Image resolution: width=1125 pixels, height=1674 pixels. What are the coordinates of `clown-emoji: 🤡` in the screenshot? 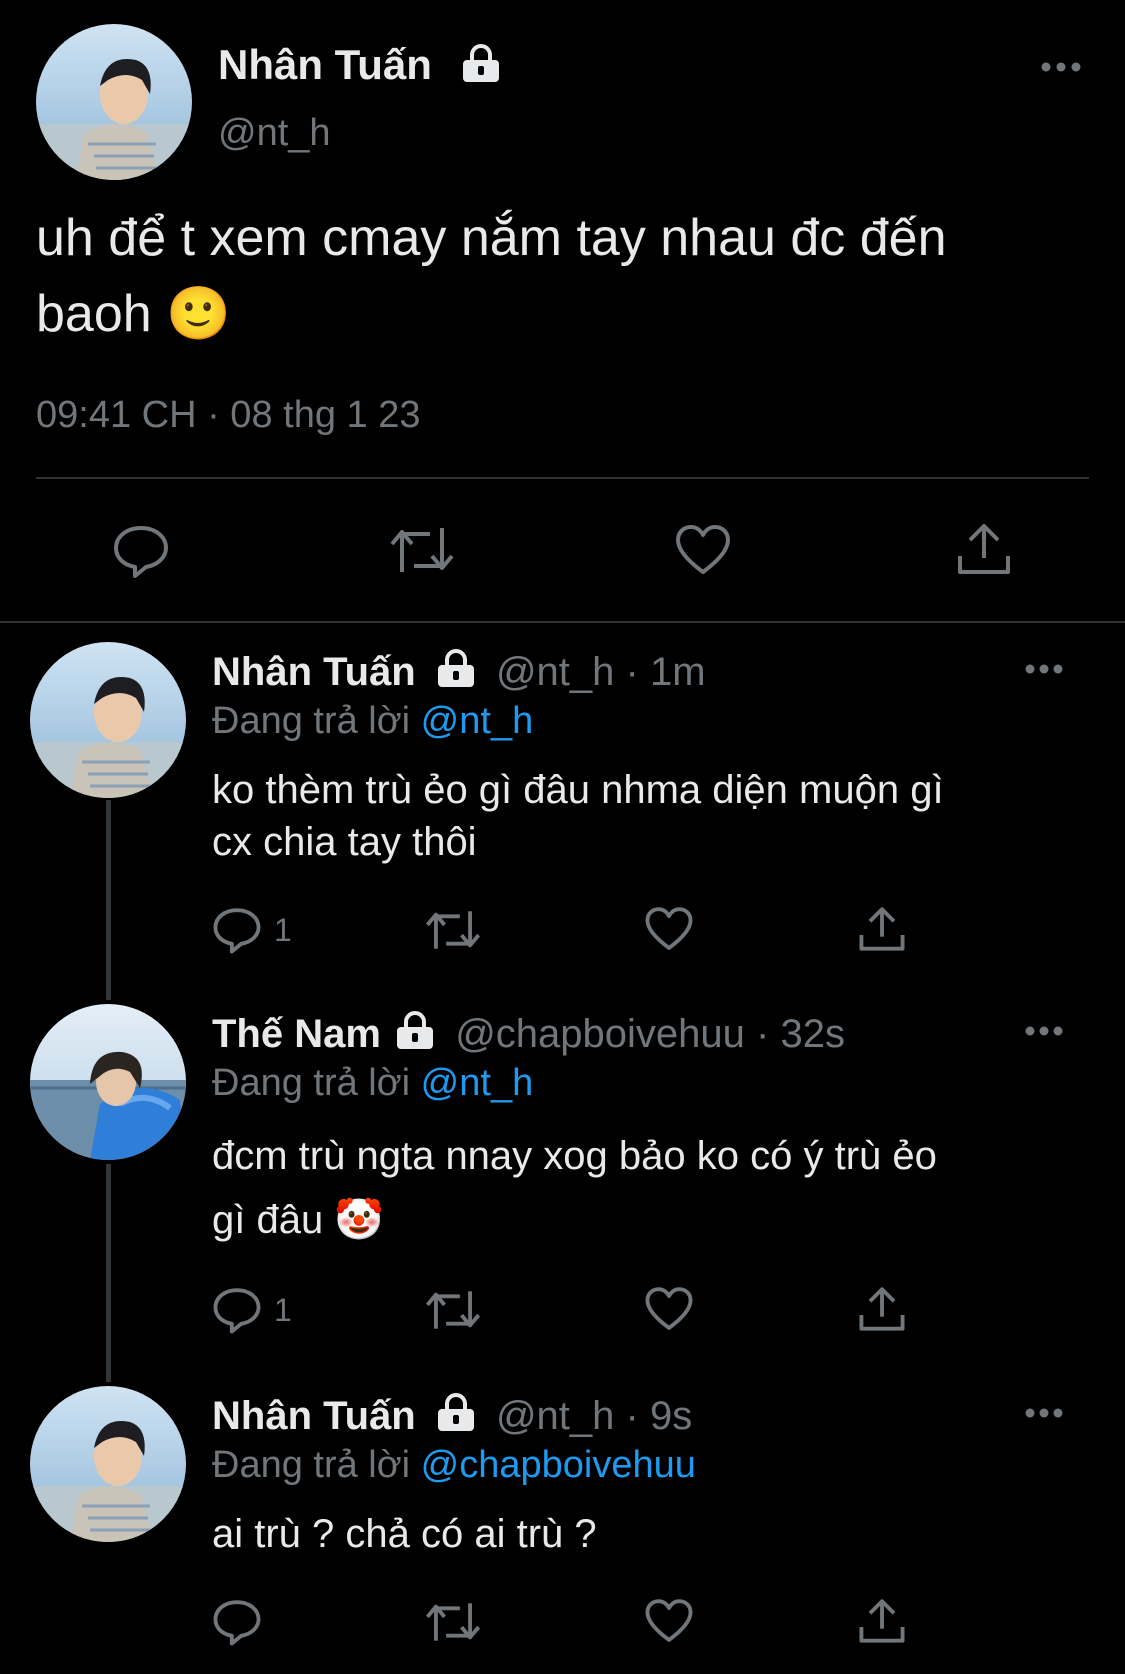 It's located at (359, 1220).